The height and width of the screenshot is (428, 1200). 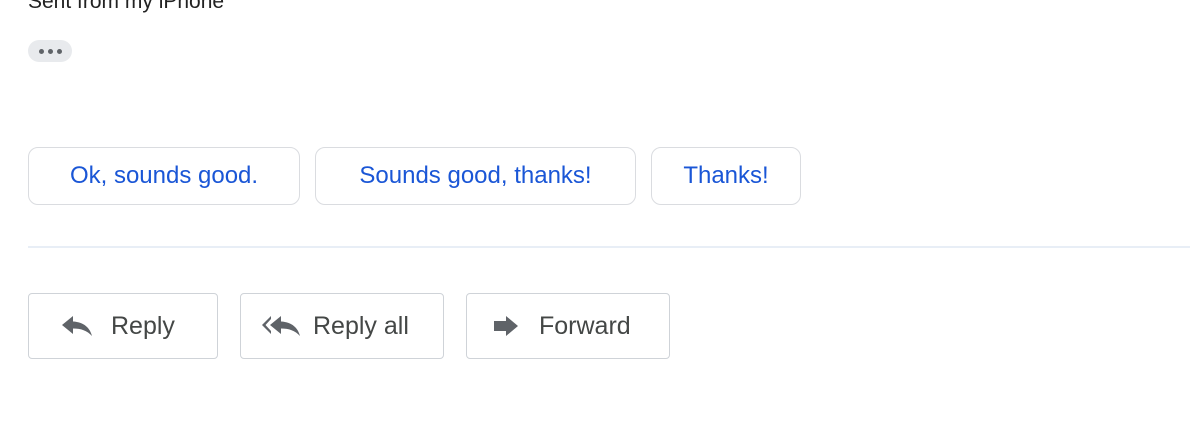 I want to click on more-horiz-icon, so click(x=41, y=51).